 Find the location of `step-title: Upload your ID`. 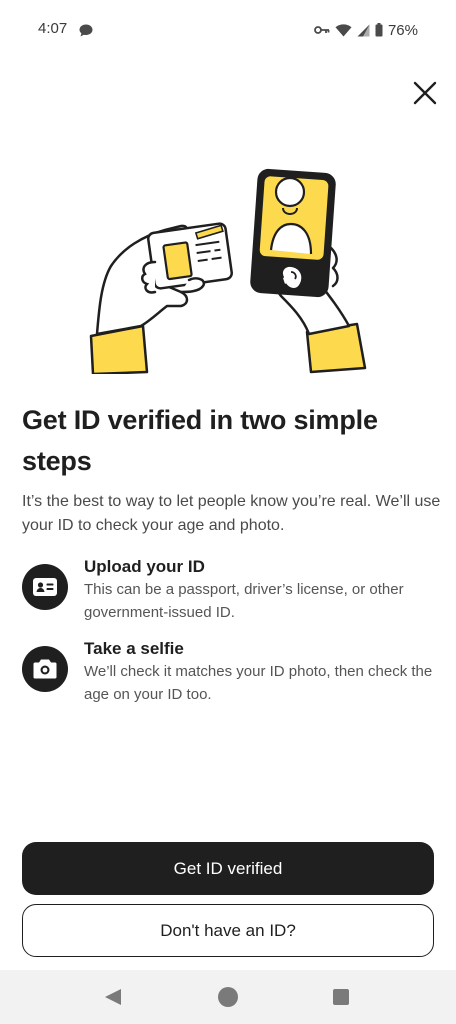

step-title: Upload your ID is located at coordinates (144, 566).